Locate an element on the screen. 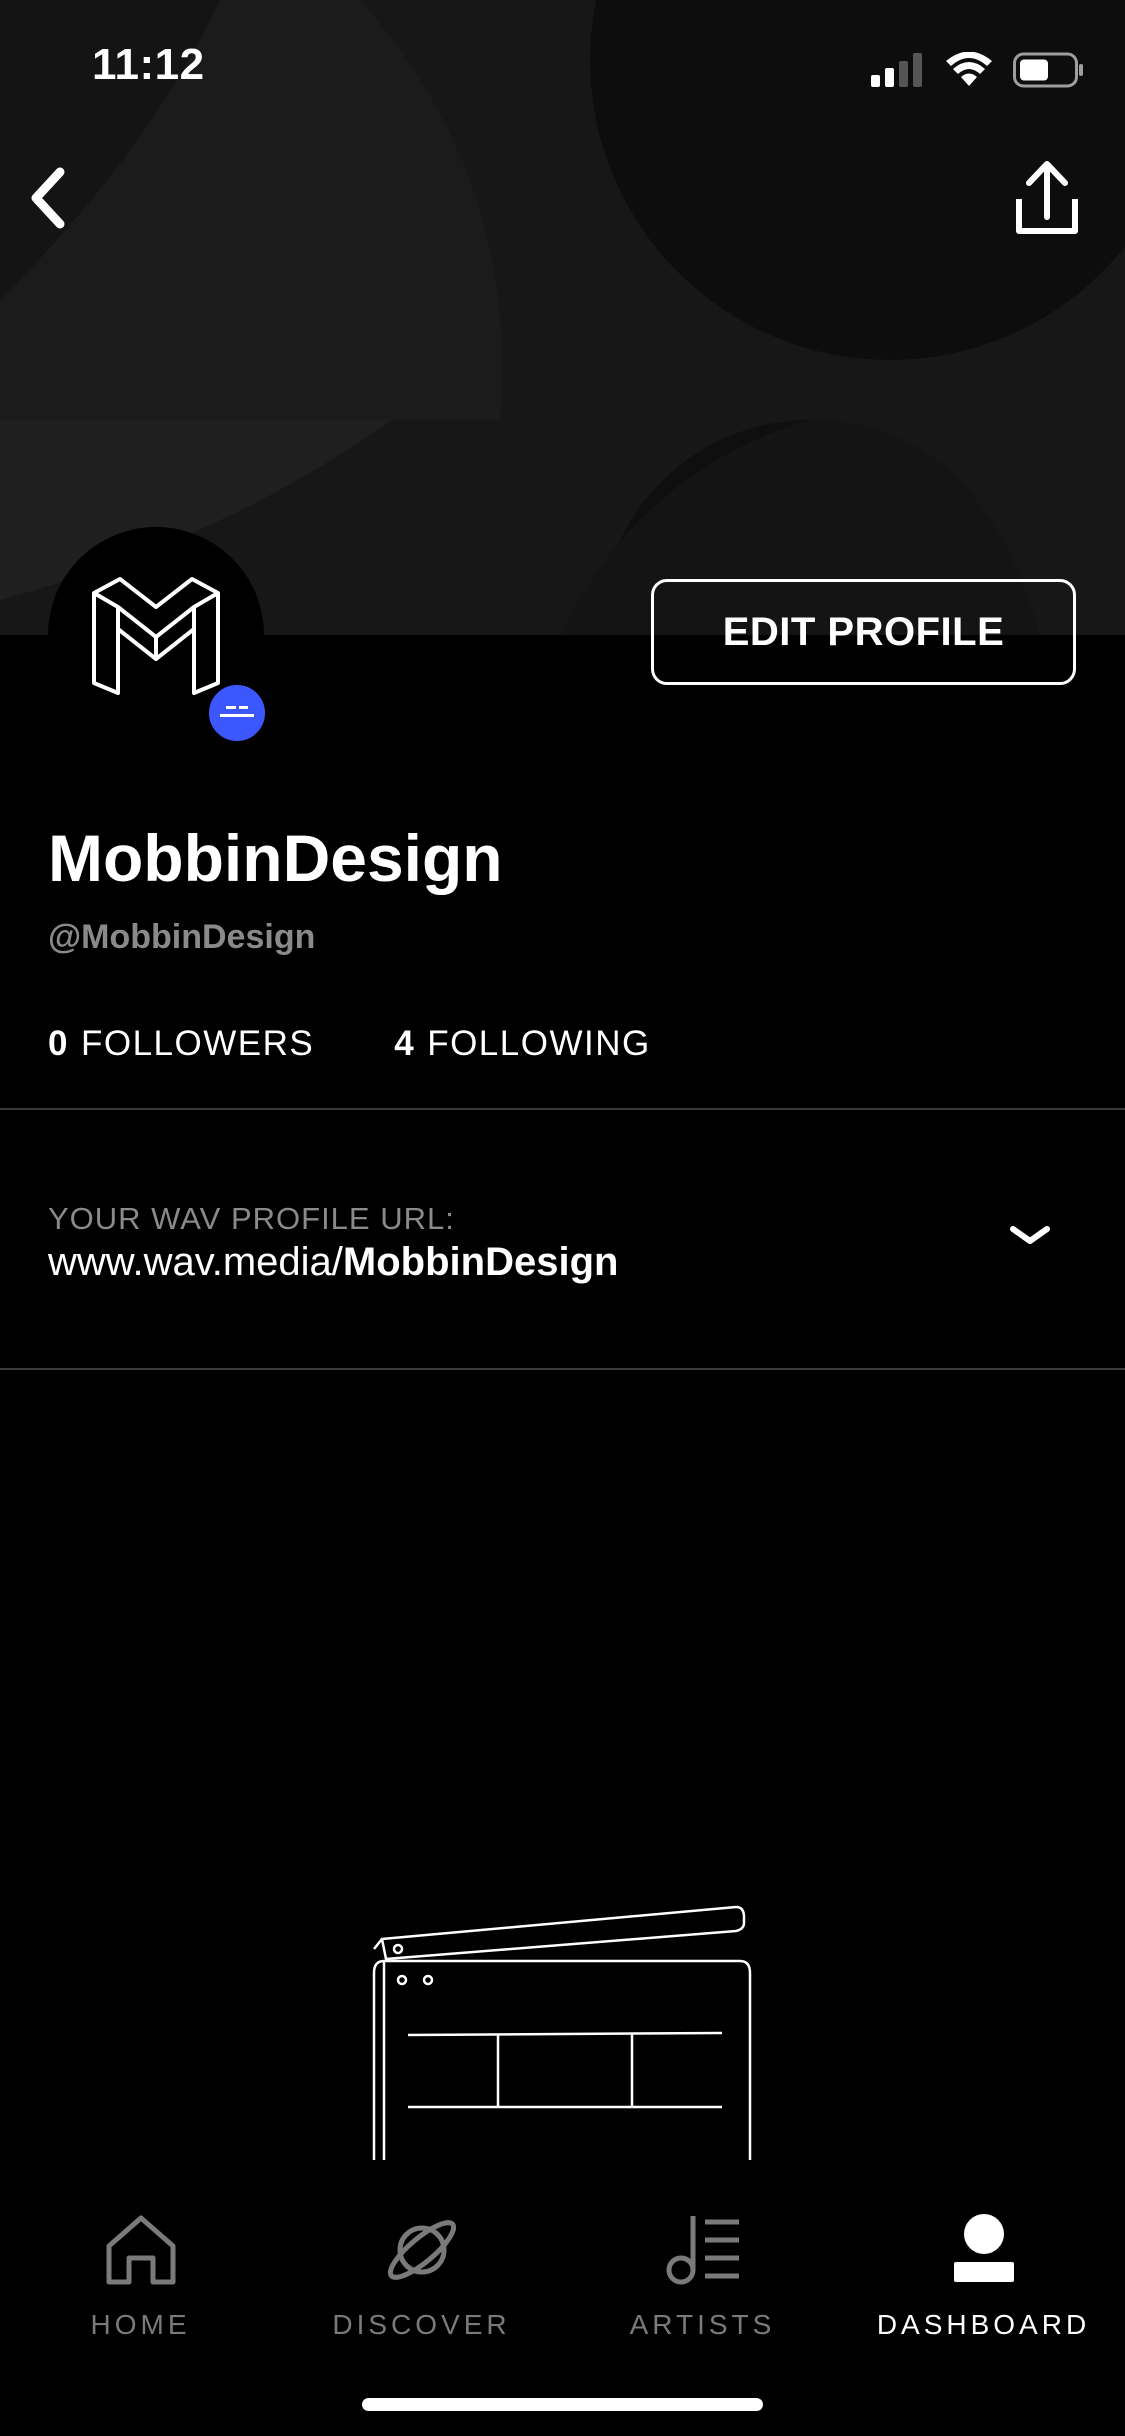  signal-icon is located at coordinates (896, 70).